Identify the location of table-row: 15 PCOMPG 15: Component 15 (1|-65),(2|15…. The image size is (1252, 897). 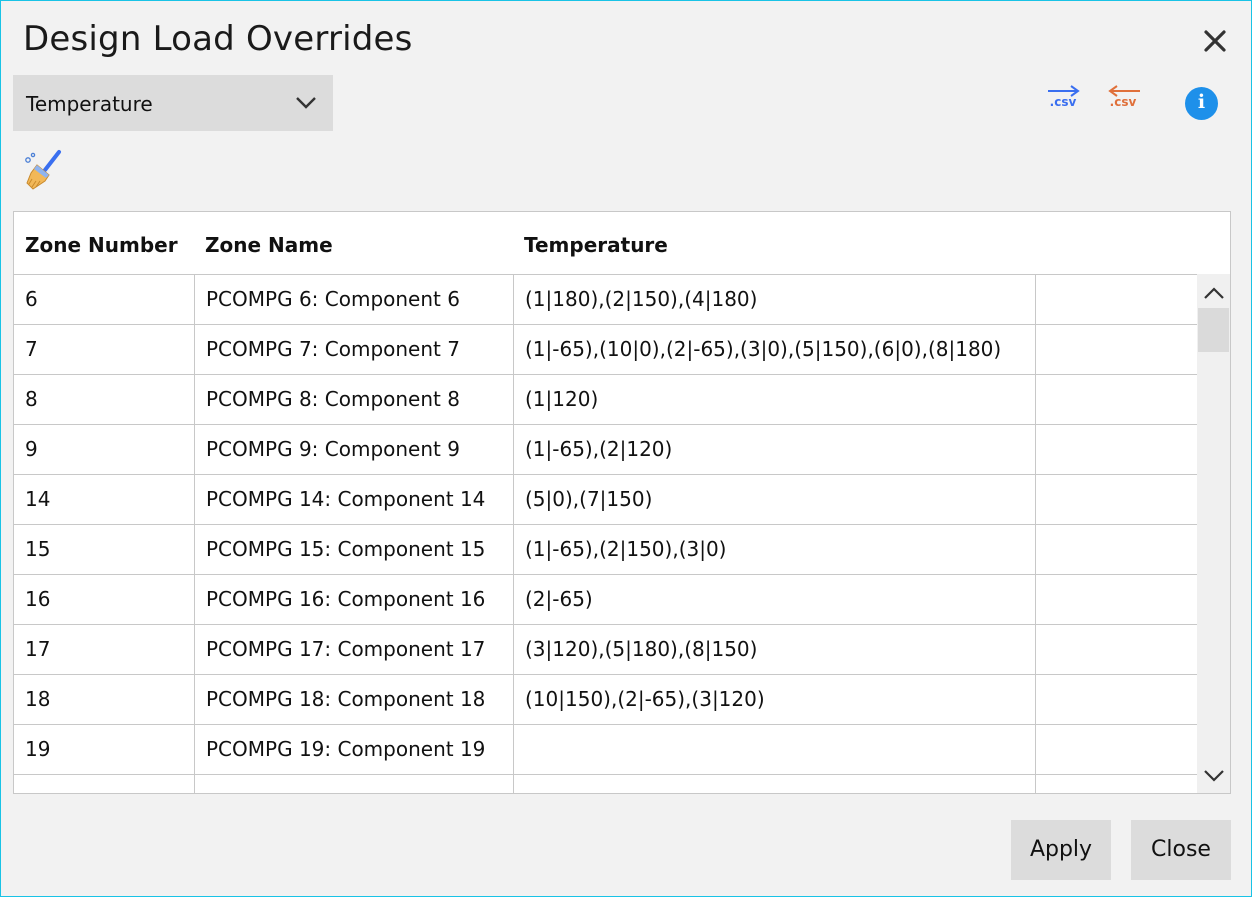
(605, 549).